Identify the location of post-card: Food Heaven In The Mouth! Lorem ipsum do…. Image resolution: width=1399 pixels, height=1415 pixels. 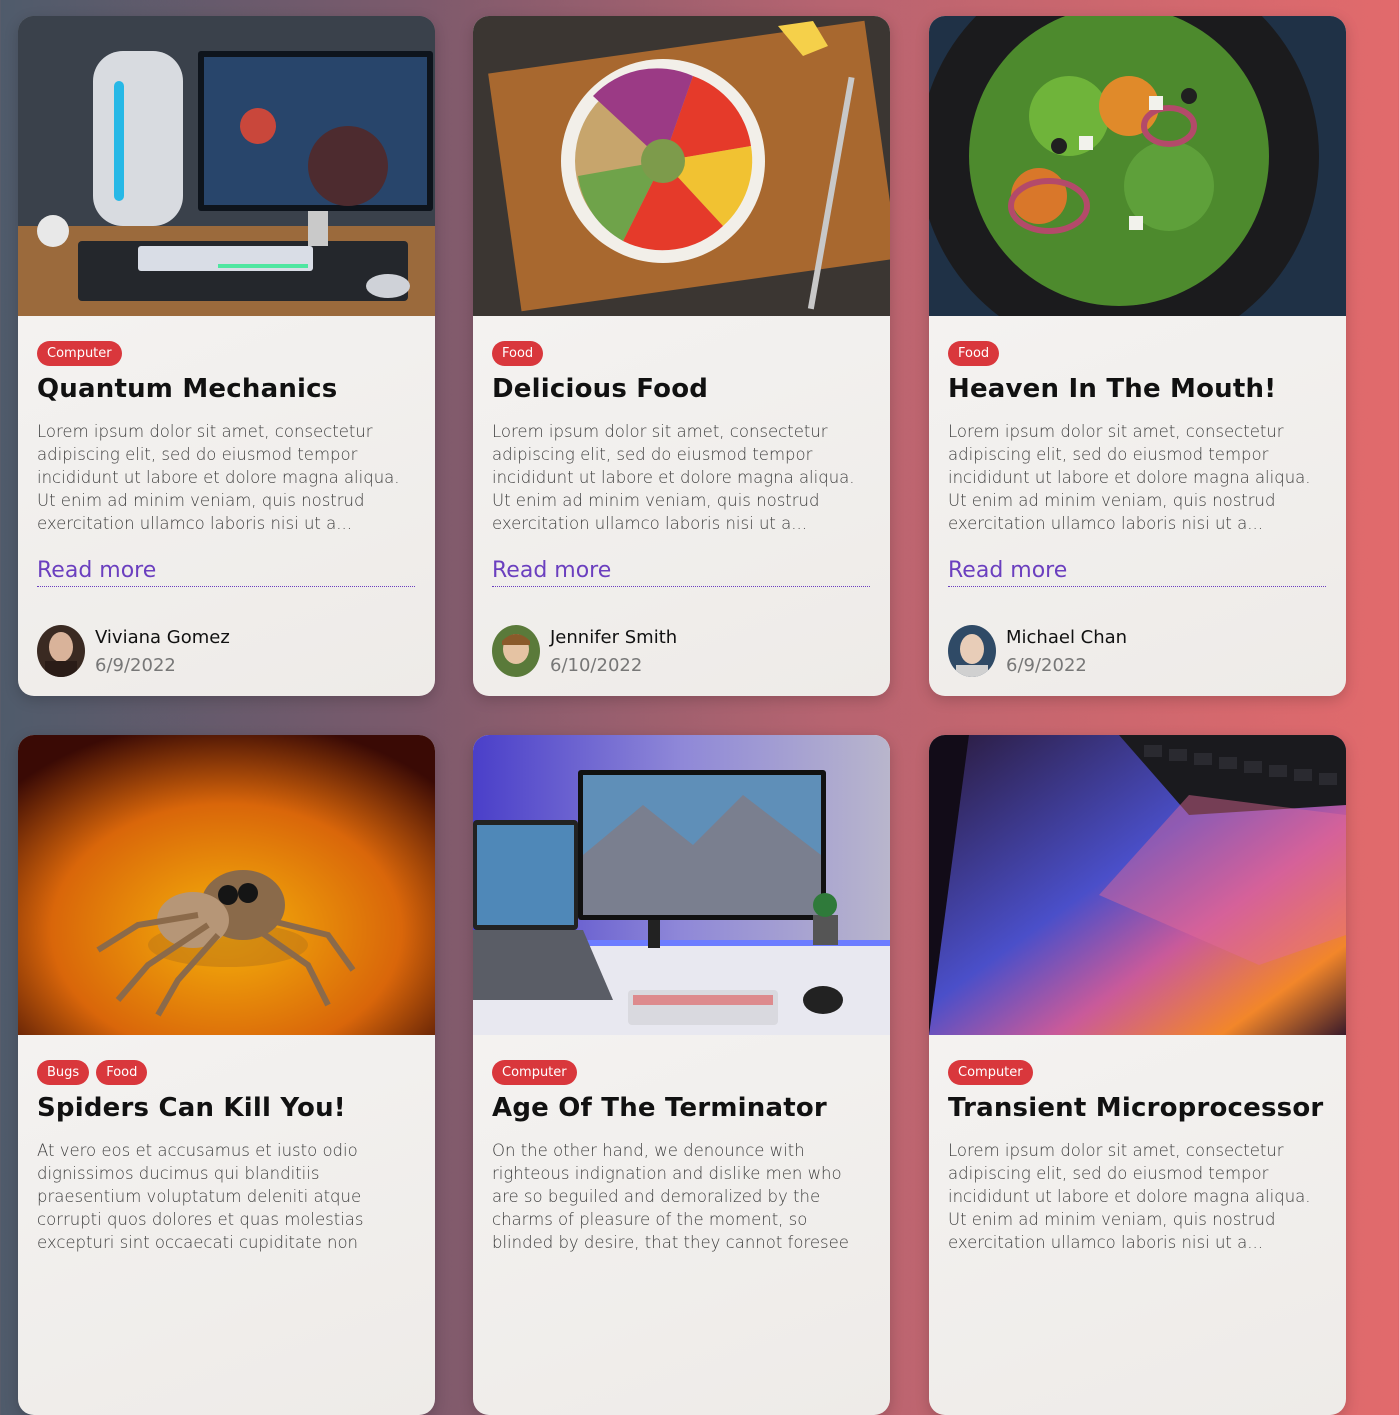
(1137, 356).